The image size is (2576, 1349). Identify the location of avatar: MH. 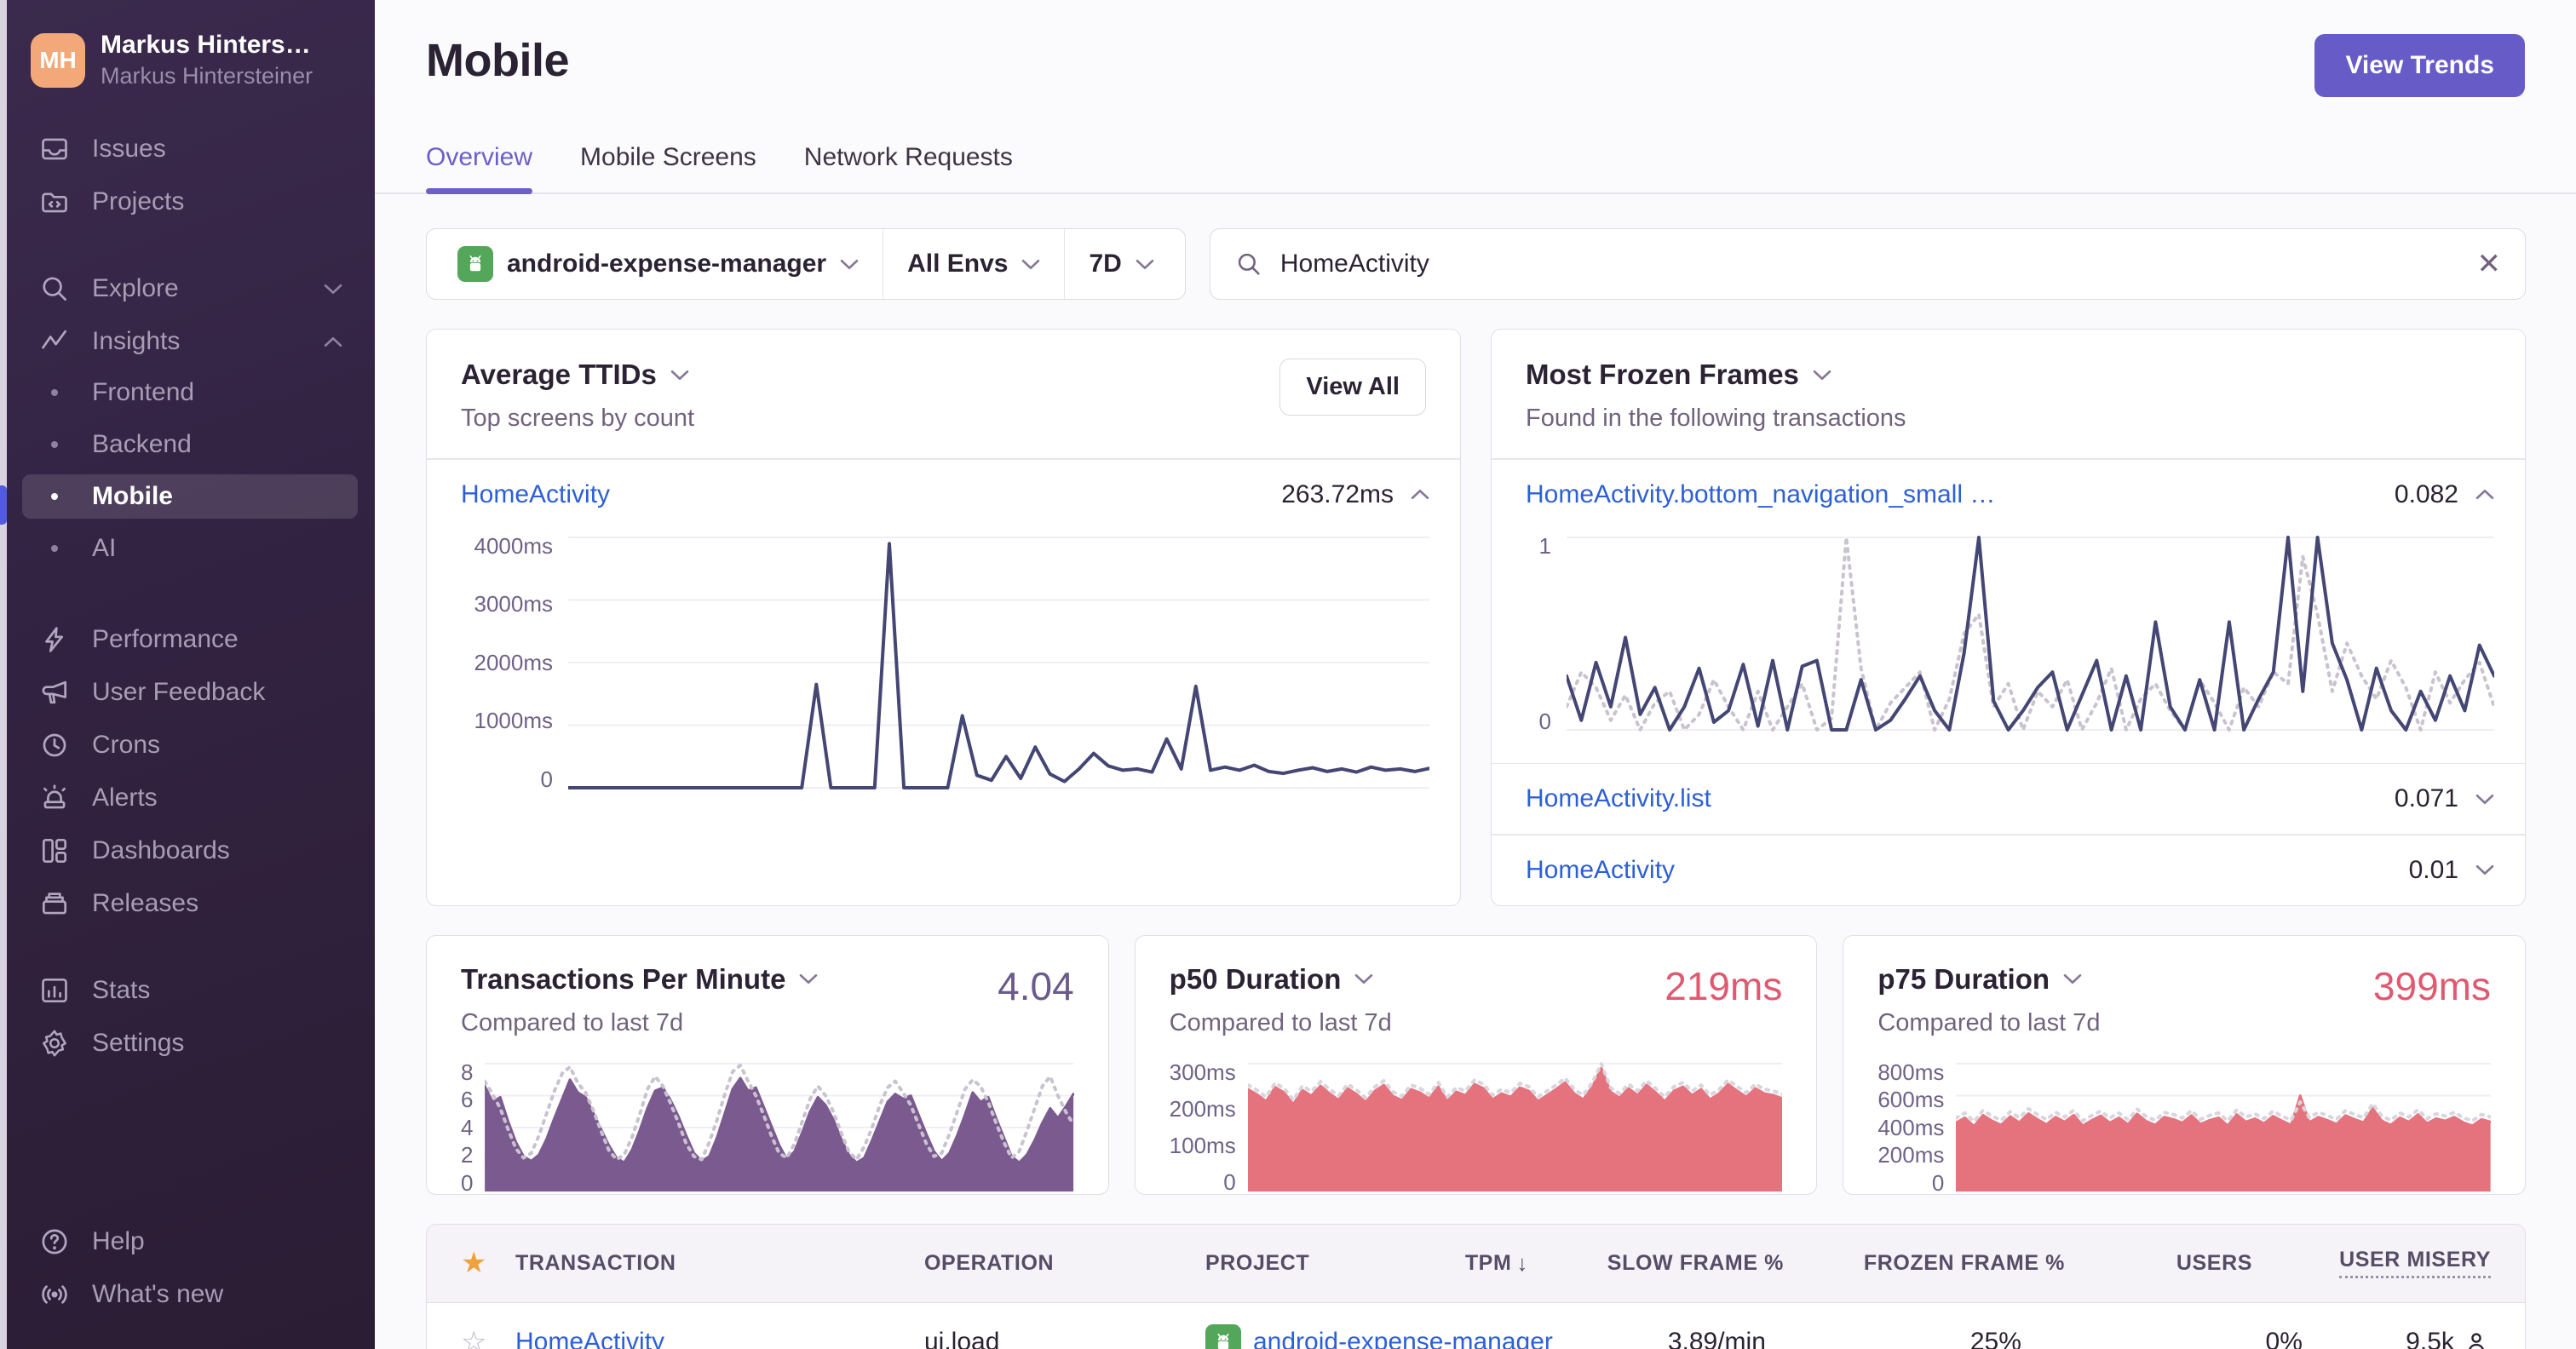
(58, 60).